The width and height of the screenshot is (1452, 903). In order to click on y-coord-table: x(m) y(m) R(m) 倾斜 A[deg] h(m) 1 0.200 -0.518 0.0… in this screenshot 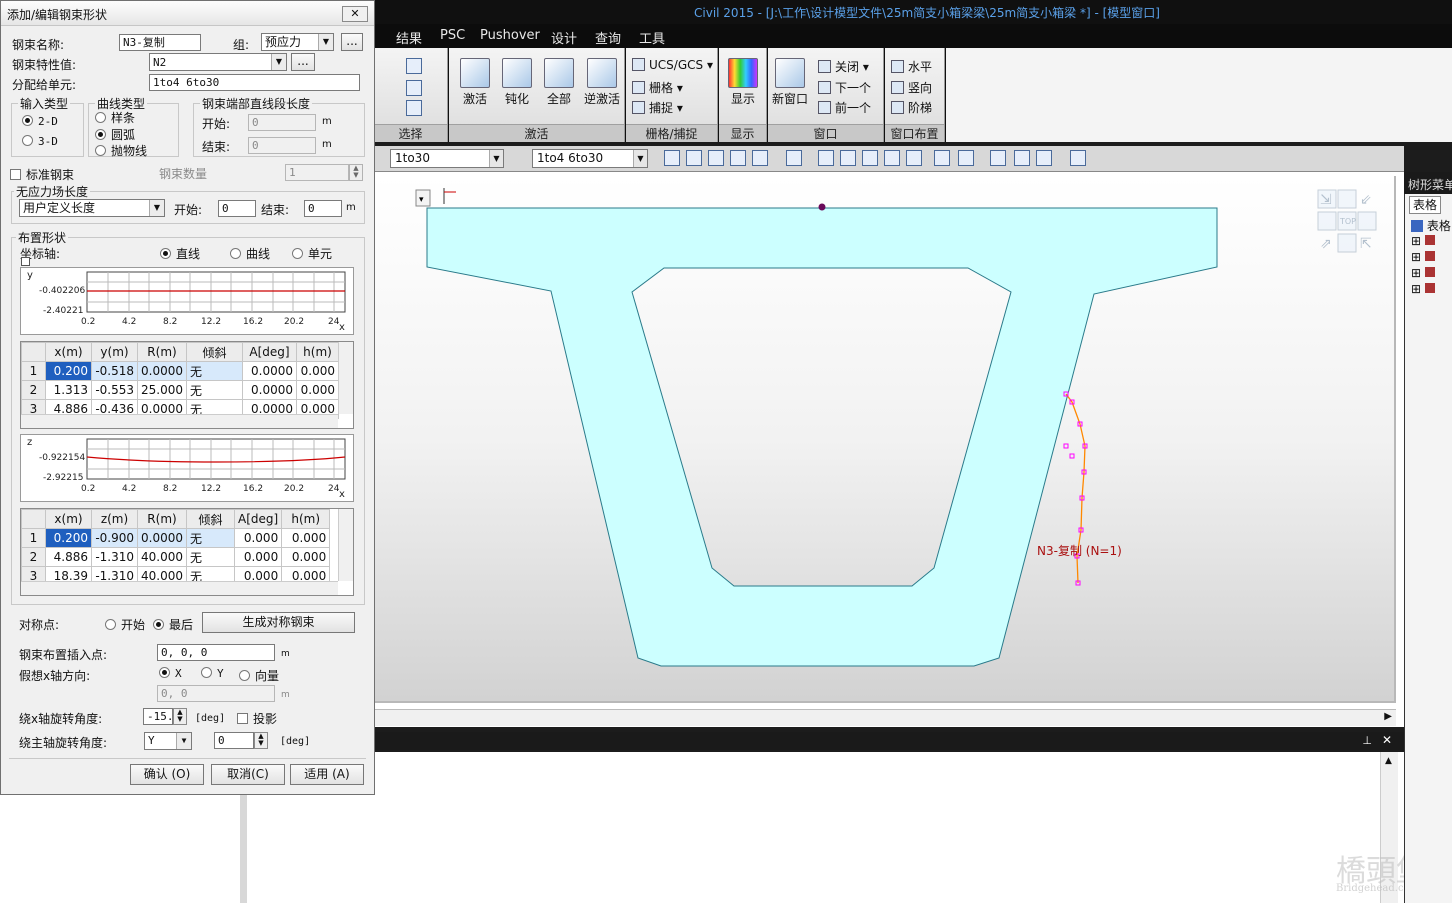, I will do `click(187, 385)`.